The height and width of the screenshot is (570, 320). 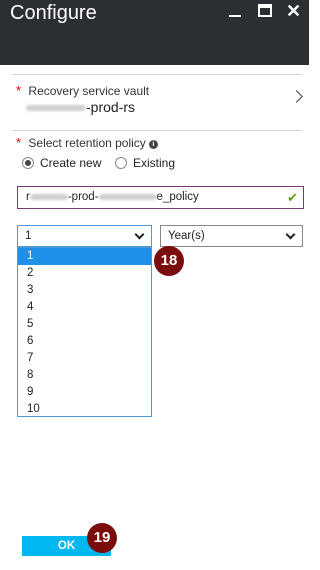 What do you see at coordinates (102, 538) in the screenshot?
I see `step-callout-19: 19` at bounding box center [102, 538].